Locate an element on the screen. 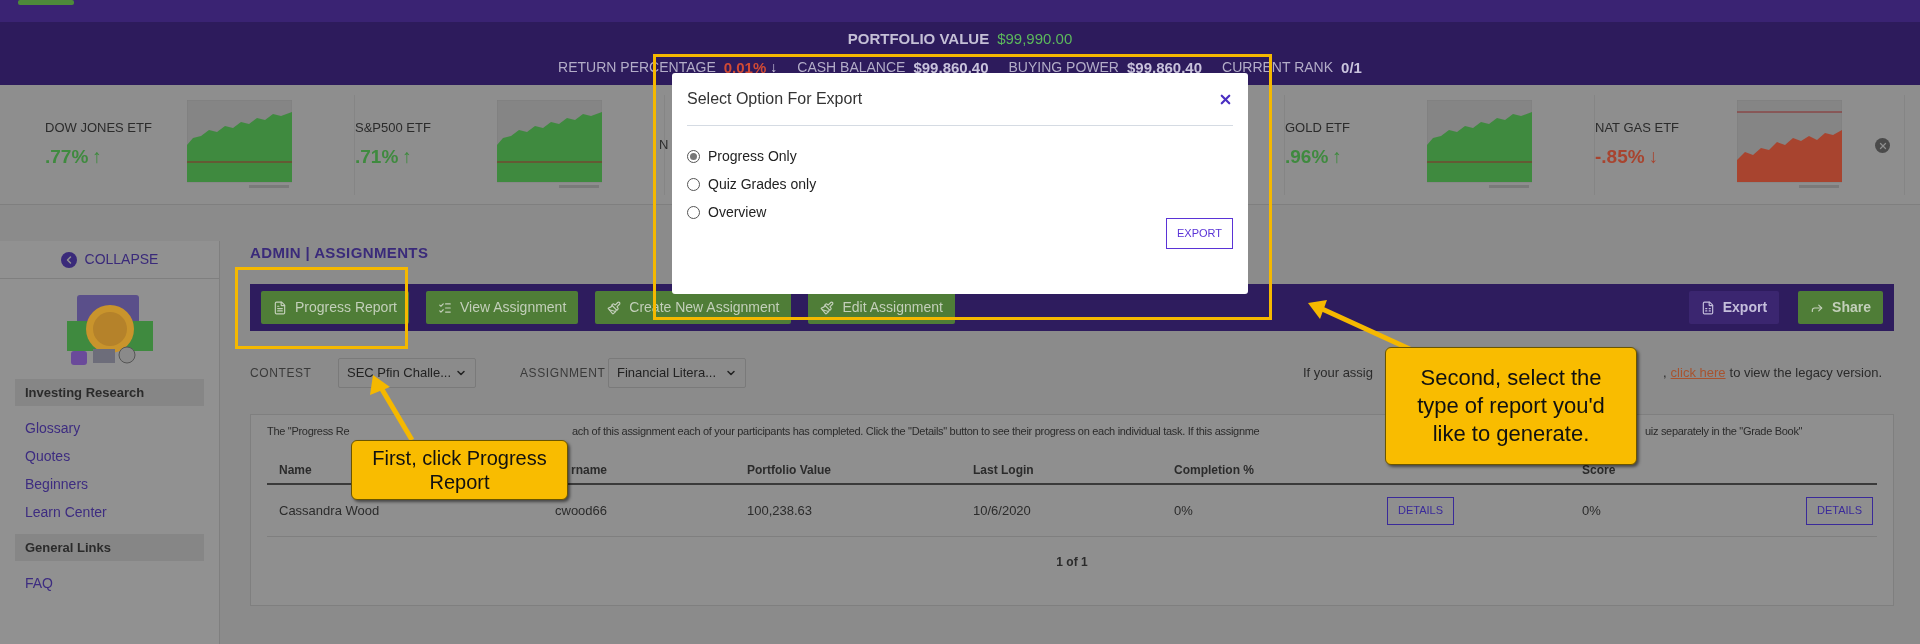  column-header: Completion % is located at coordinates (1214, 470).